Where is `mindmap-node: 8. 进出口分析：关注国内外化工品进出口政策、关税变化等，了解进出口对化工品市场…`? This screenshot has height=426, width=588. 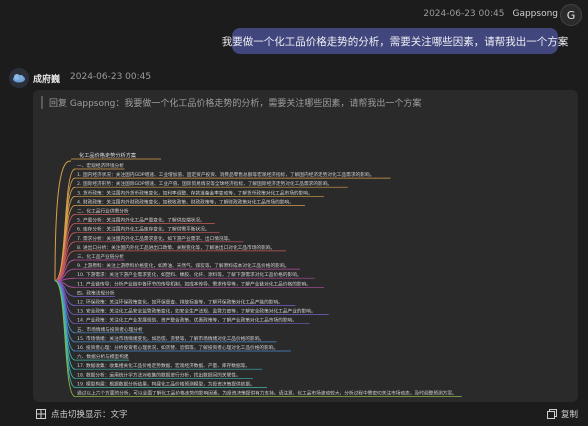
mindmap-node: 8. 进出口分析：关注国内外化工品进出口政策、关税变化等，了解进出口对化工品市场… is located at coordinates (176, 247).